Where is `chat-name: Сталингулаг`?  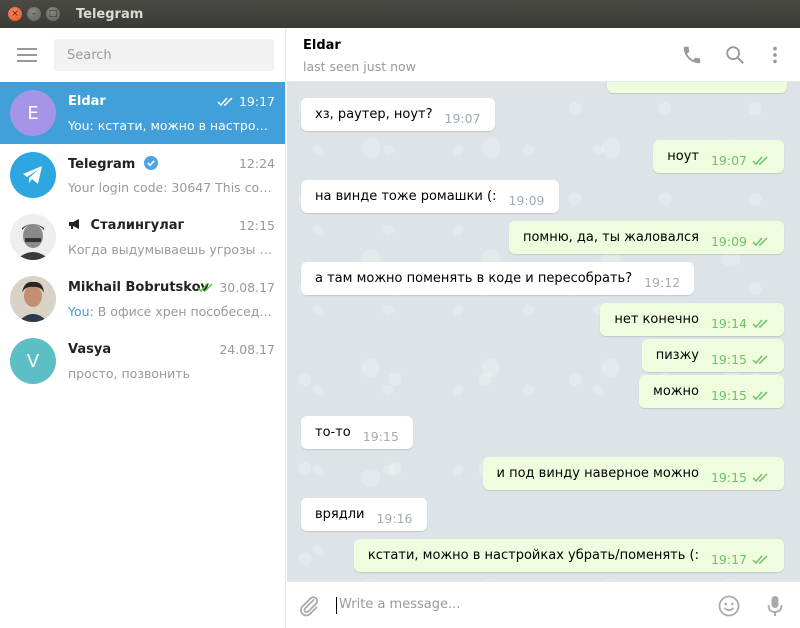 chat-name: Сталингулаг is located at coordinates (126, 225).